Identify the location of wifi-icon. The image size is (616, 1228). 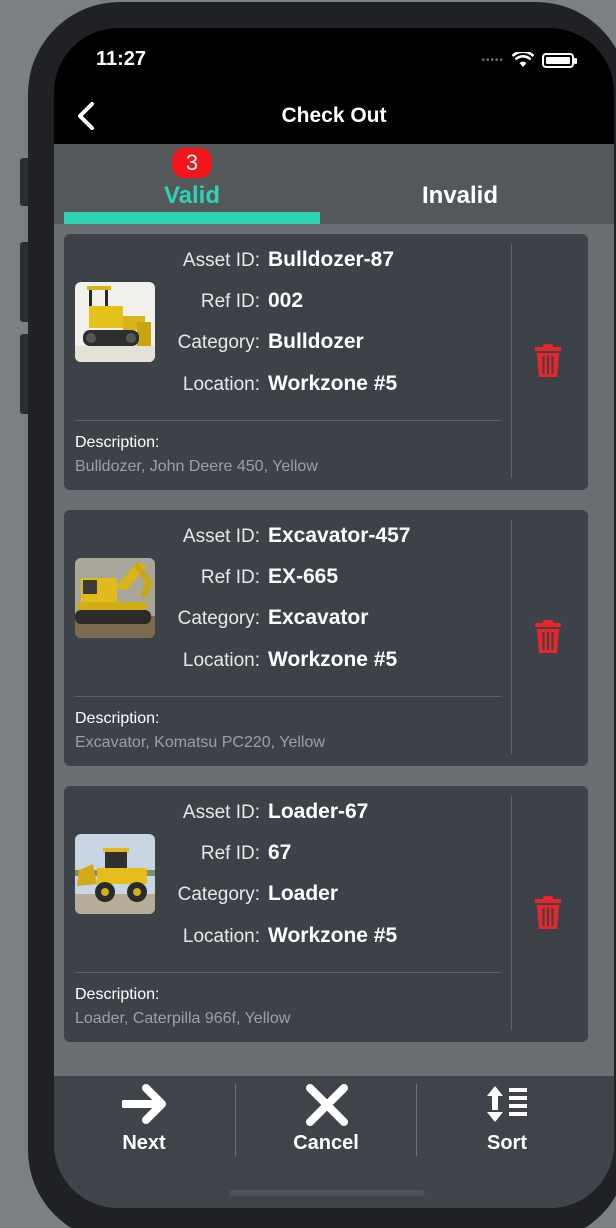
(523, 59).